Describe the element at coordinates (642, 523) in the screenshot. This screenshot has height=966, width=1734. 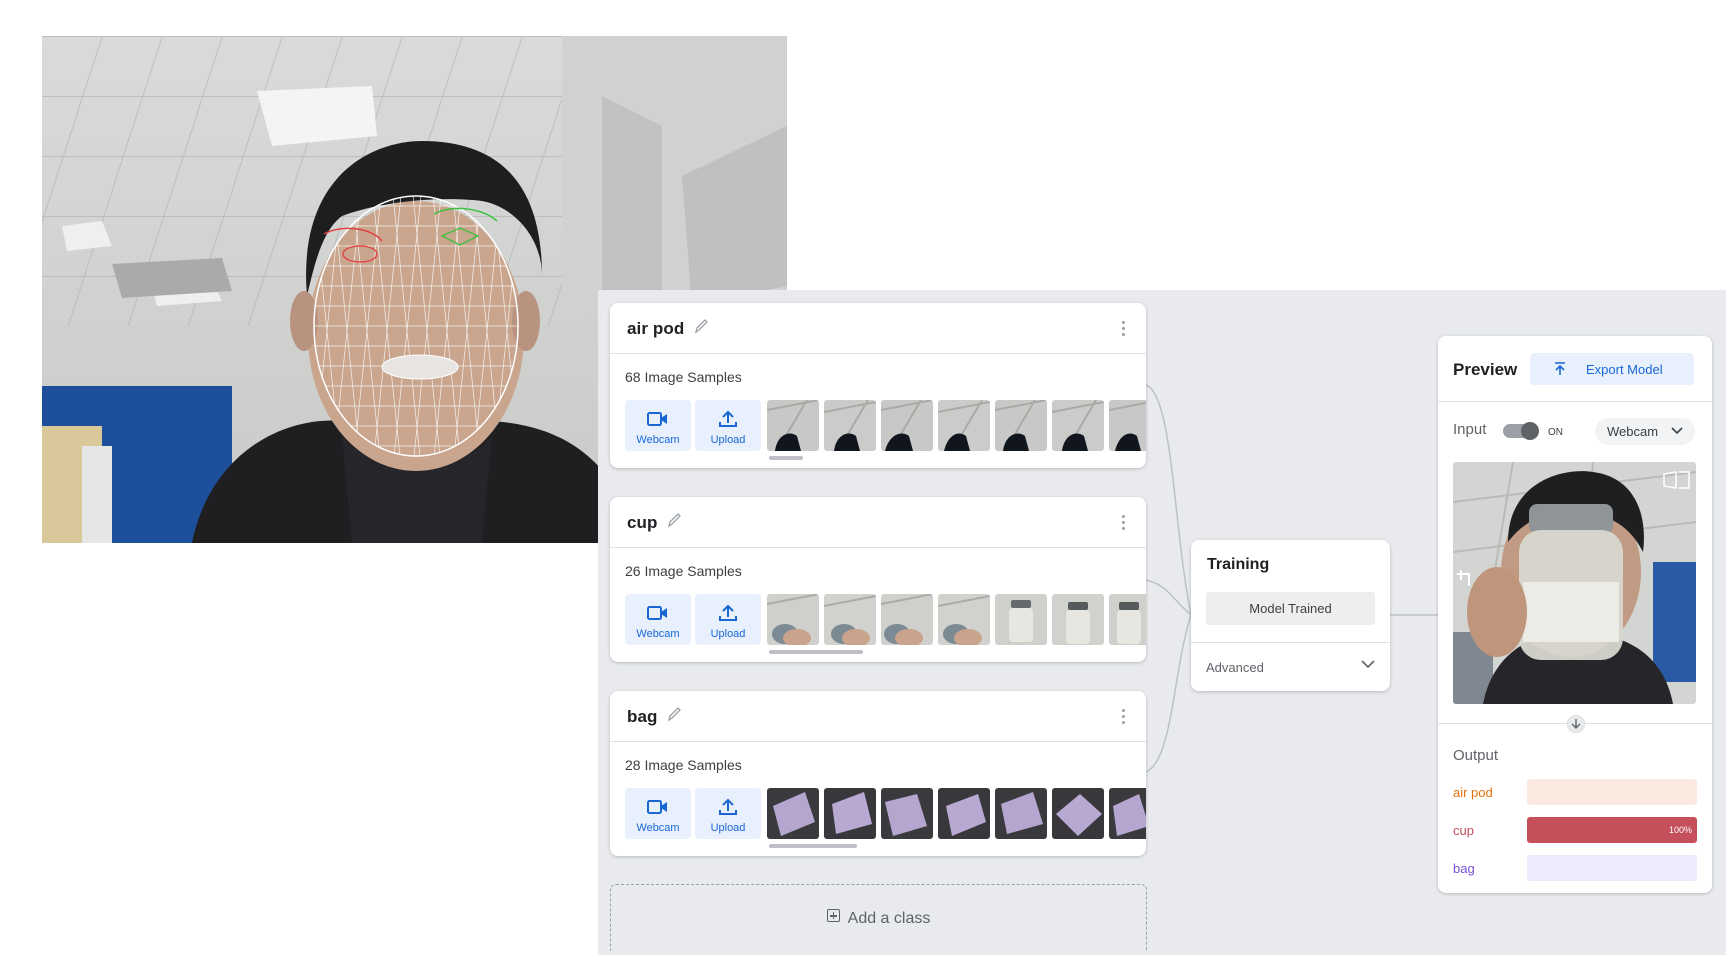
I see `class-name: cup` at that location.